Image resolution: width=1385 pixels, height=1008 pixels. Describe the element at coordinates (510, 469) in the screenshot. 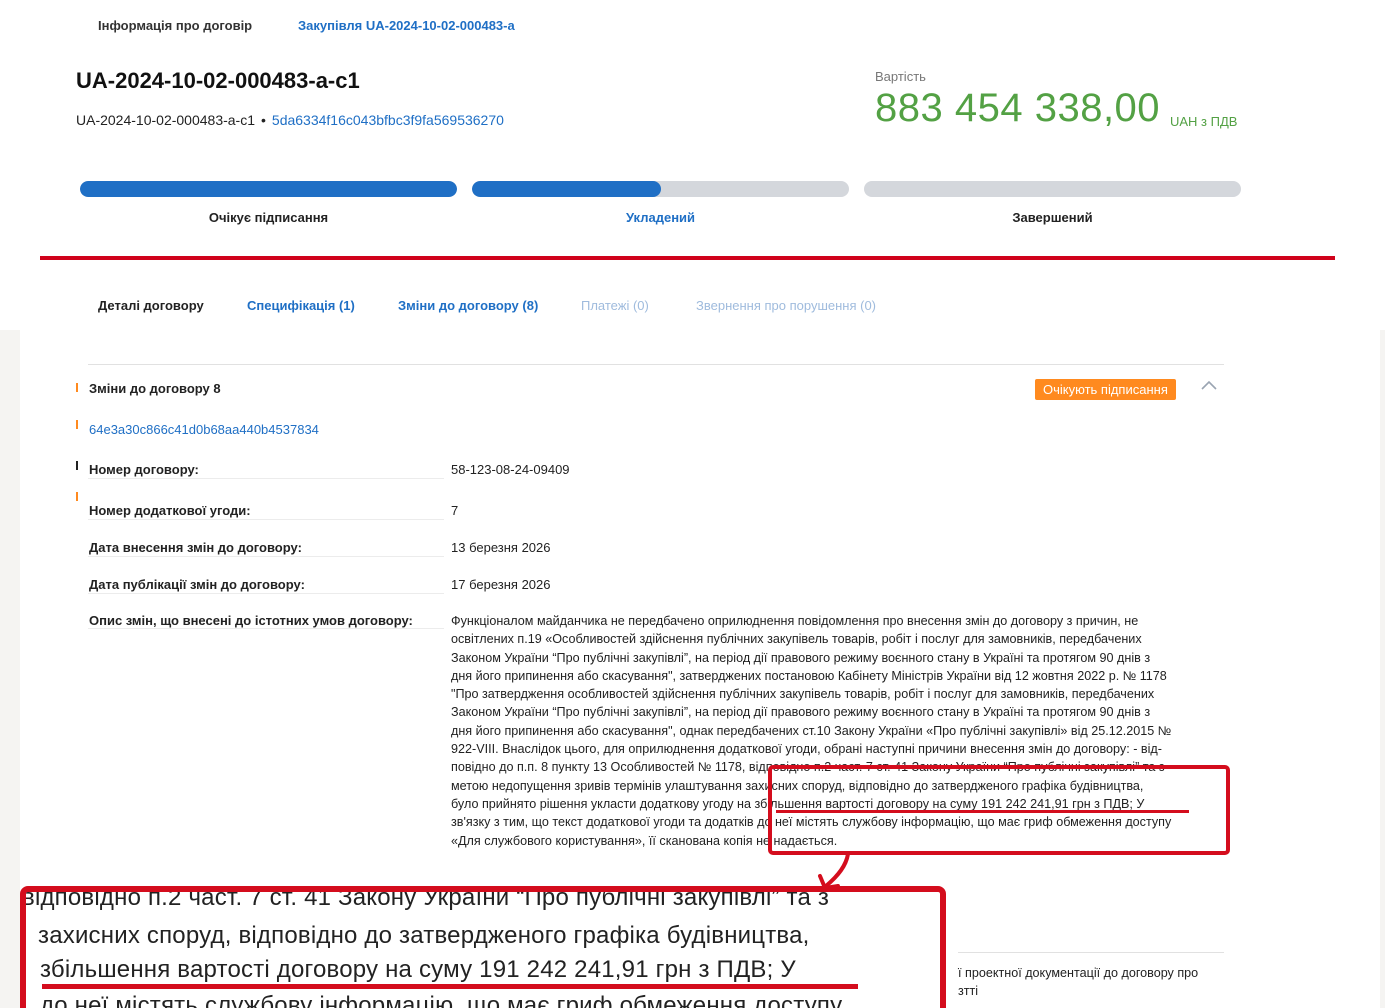

I see `contract-number-value: 58-123-08-24-09409` at that location.